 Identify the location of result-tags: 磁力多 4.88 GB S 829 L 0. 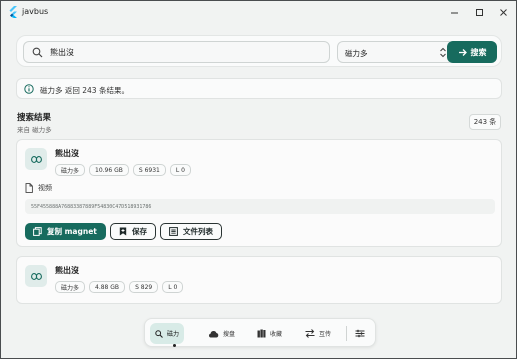
(119, 287).